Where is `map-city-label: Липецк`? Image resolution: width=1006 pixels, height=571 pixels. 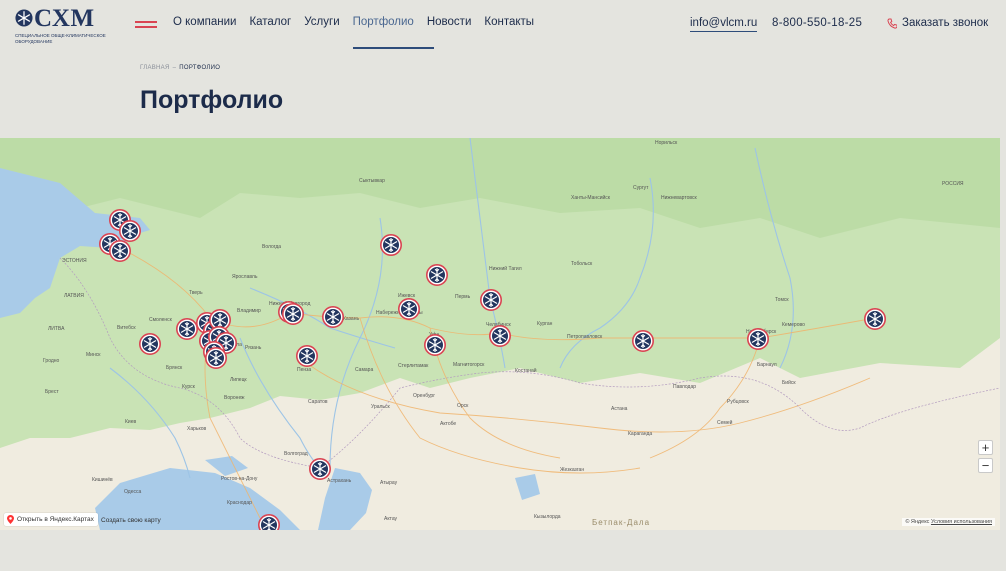
map-city-label: Липецк is located at coordinates (238, 380).